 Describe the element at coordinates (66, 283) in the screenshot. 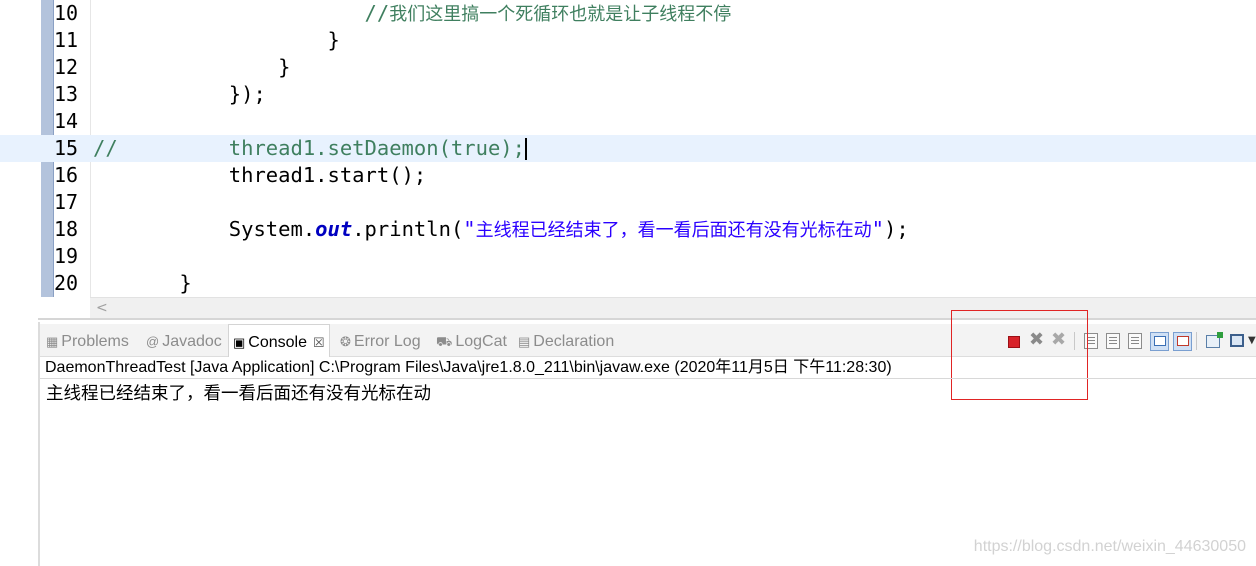

I see `line-number: 20` at that location.